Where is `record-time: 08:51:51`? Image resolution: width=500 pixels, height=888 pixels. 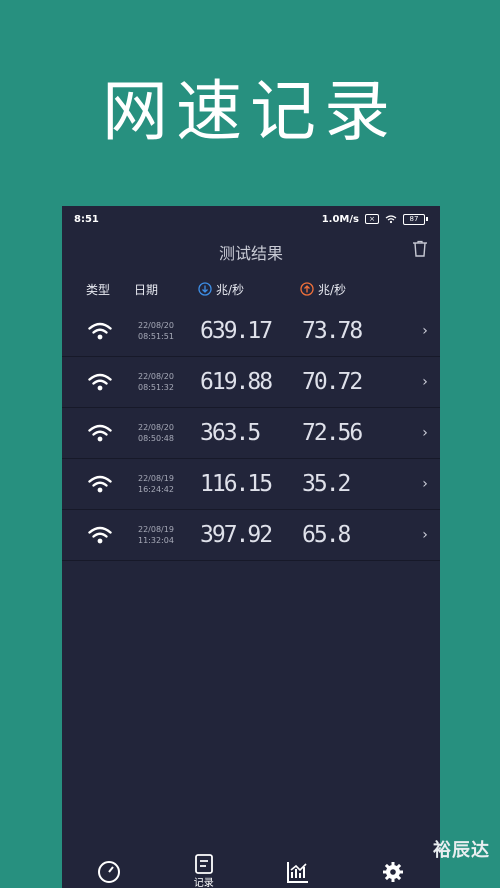
record-time: 08:51:51 is located at coordinates (156, 336).